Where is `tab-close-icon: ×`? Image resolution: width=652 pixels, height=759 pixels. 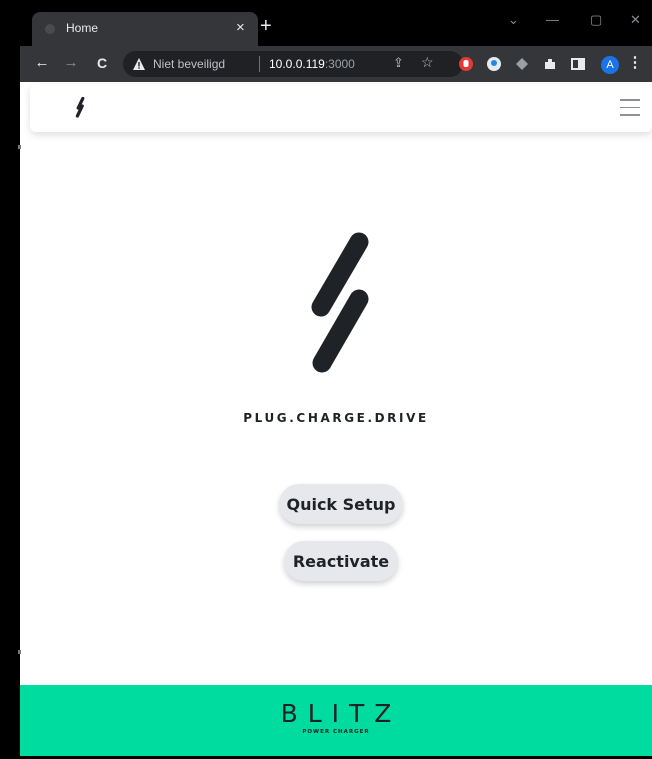
tab-close-icon: × is located at coordinates (240, 28).